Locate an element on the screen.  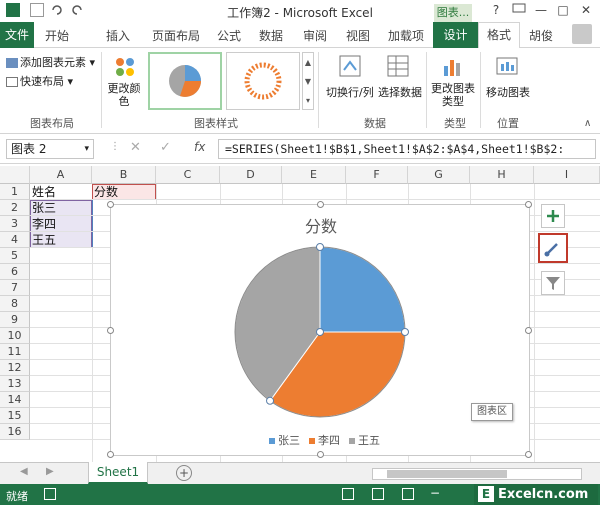
row-header: 2 is located at coordinates (15, 208).